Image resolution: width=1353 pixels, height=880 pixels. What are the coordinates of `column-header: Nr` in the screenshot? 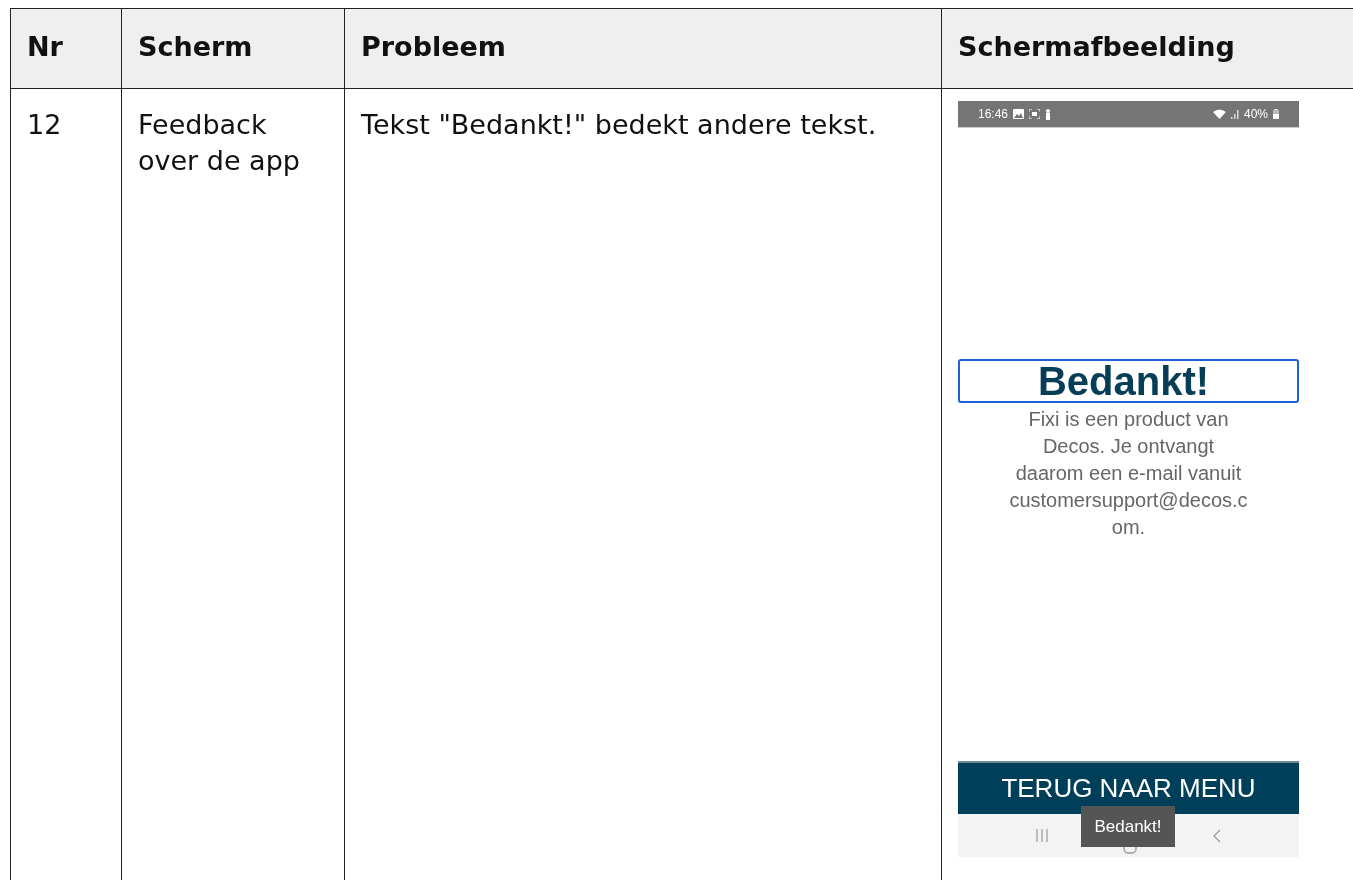 It's located at (66, 49).